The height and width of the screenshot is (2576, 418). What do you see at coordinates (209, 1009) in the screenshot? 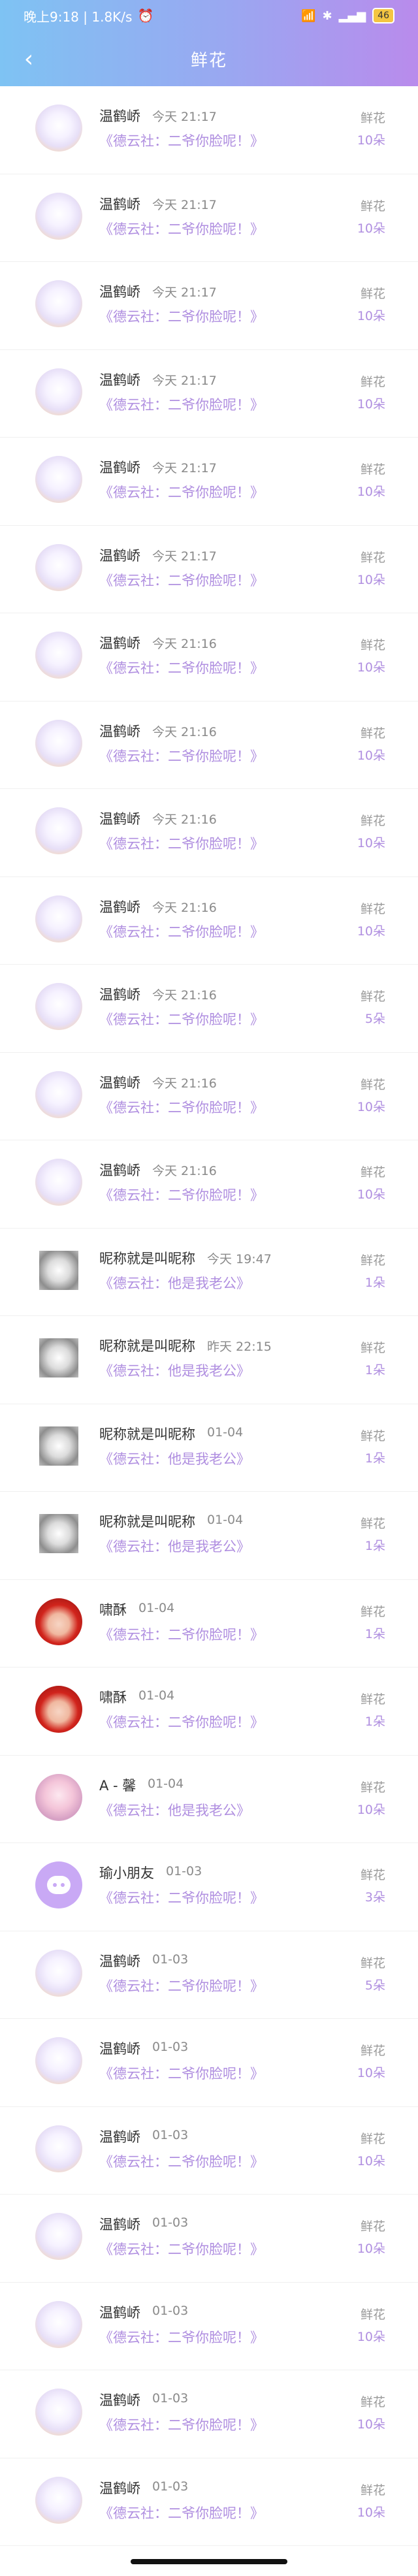
I see `list-item: 温鹤峤 今天 21:16 《德云社：二爷你脸呢！》 鲜花 5朵` at bounding box center [209, 1009].